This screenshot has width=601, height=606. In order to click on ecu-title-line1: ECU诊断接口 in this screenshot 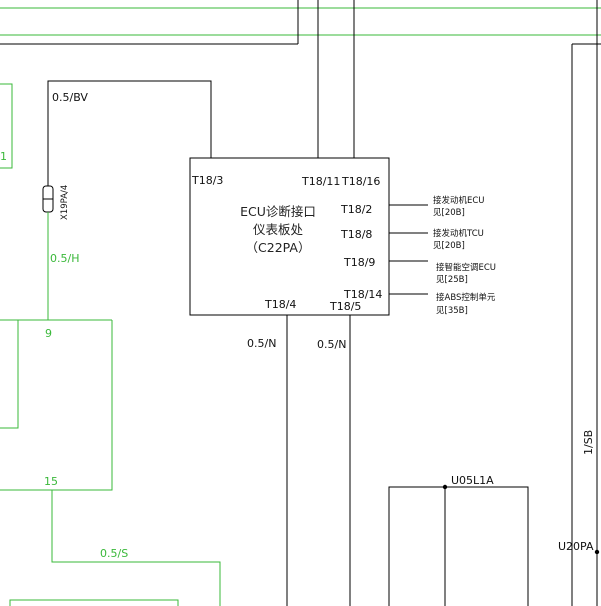, I will do `click(278, 211)`.